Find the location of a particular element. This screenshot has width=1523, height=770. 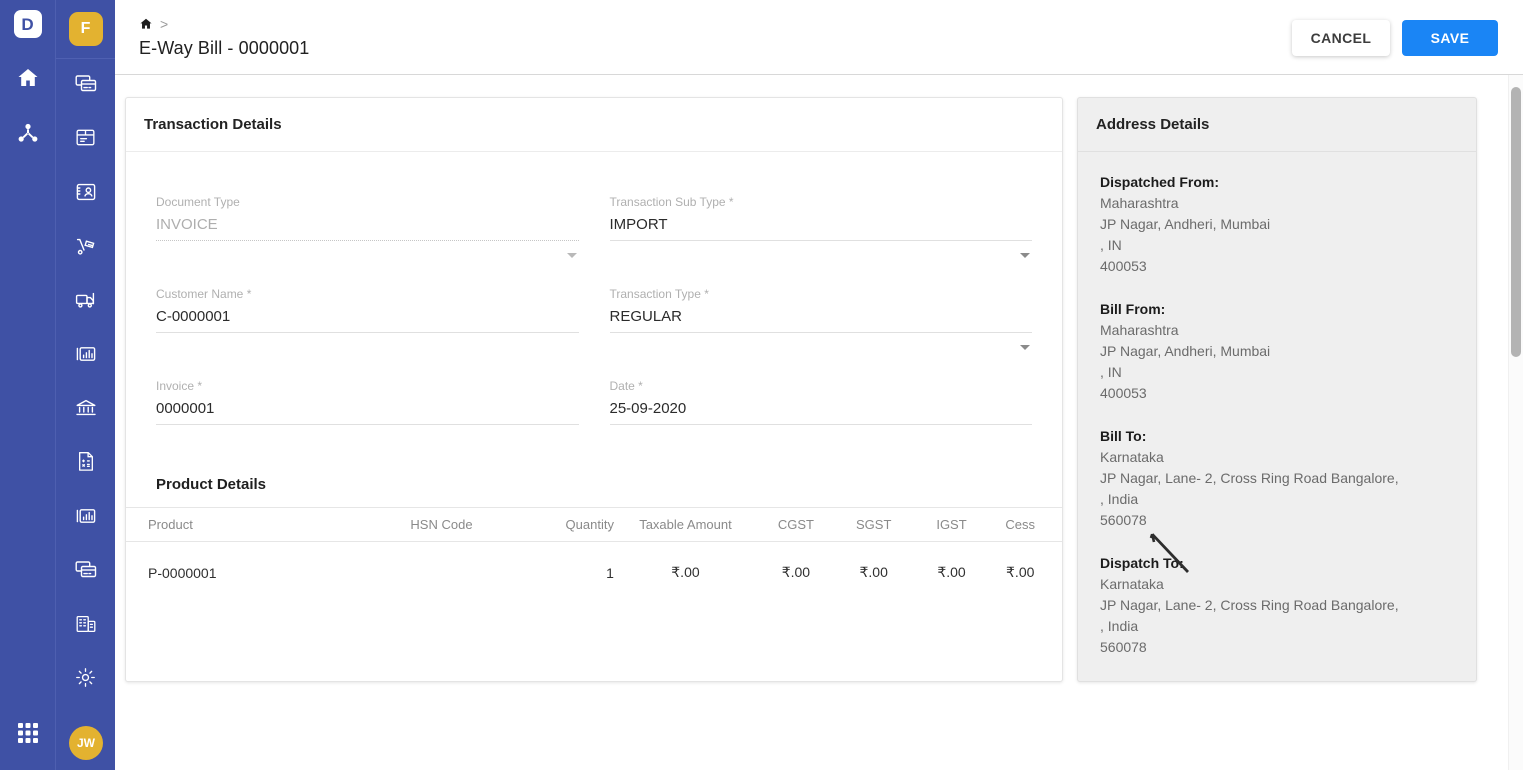

address-line: , India is located at coordinates (1119, 499).